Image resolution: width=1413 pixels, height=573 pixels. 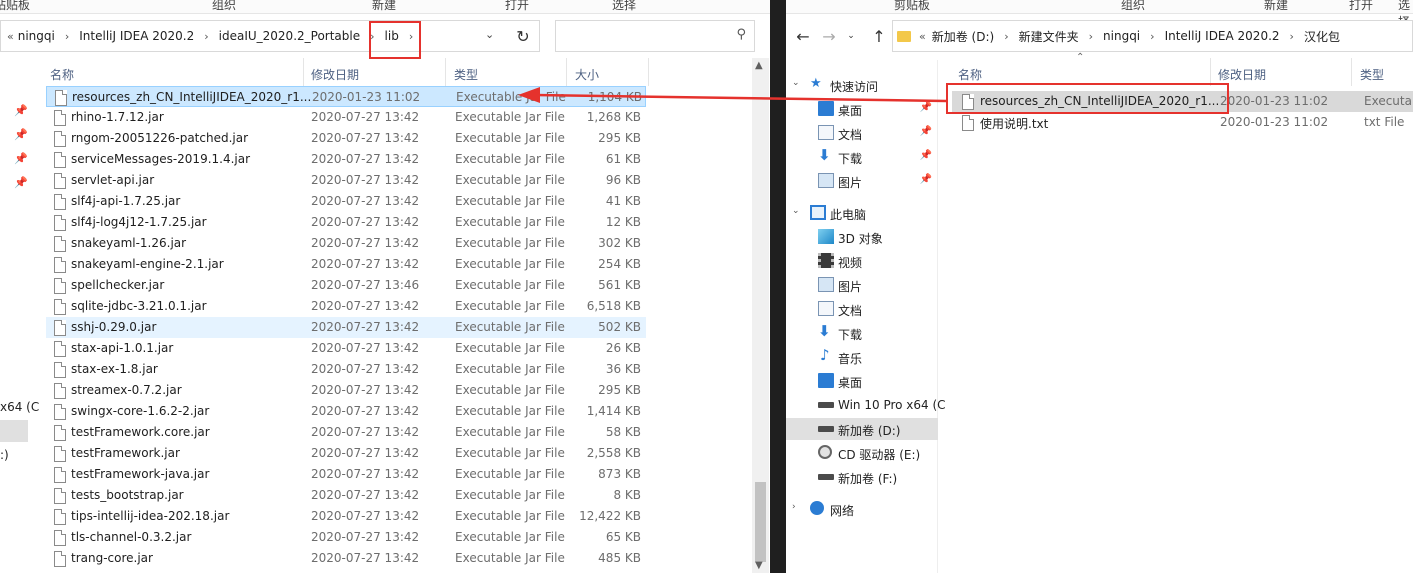 I want to click on nav-music: ♪ 音乐, so click(x=862, y=357).